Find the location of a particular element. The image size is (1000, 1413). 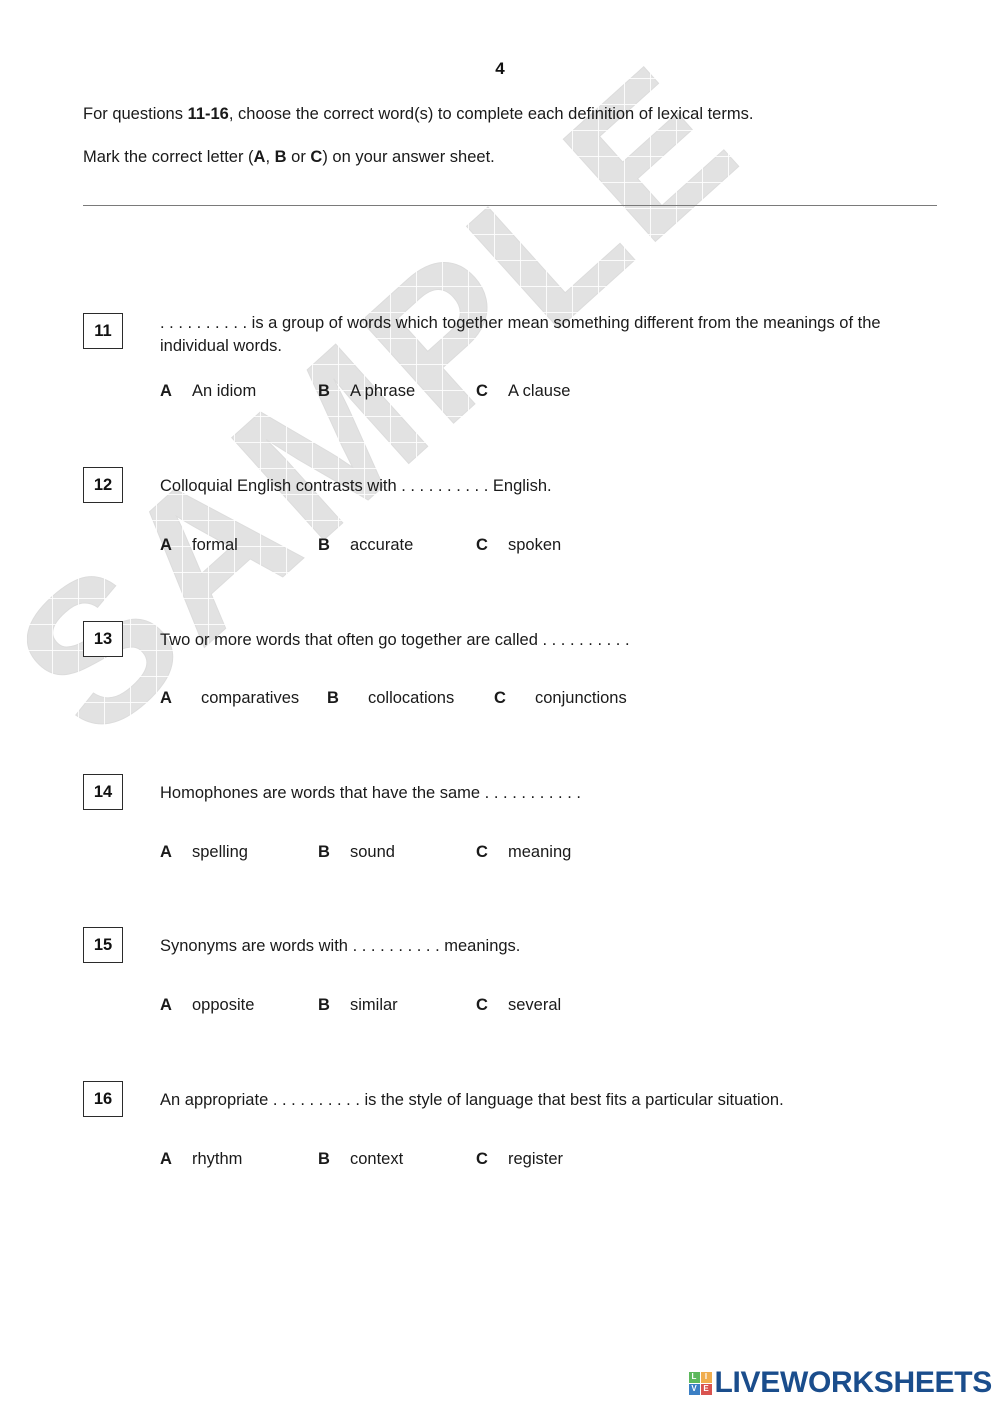

live-logo-icon: L I V E is located at coordinates (700, 1383).